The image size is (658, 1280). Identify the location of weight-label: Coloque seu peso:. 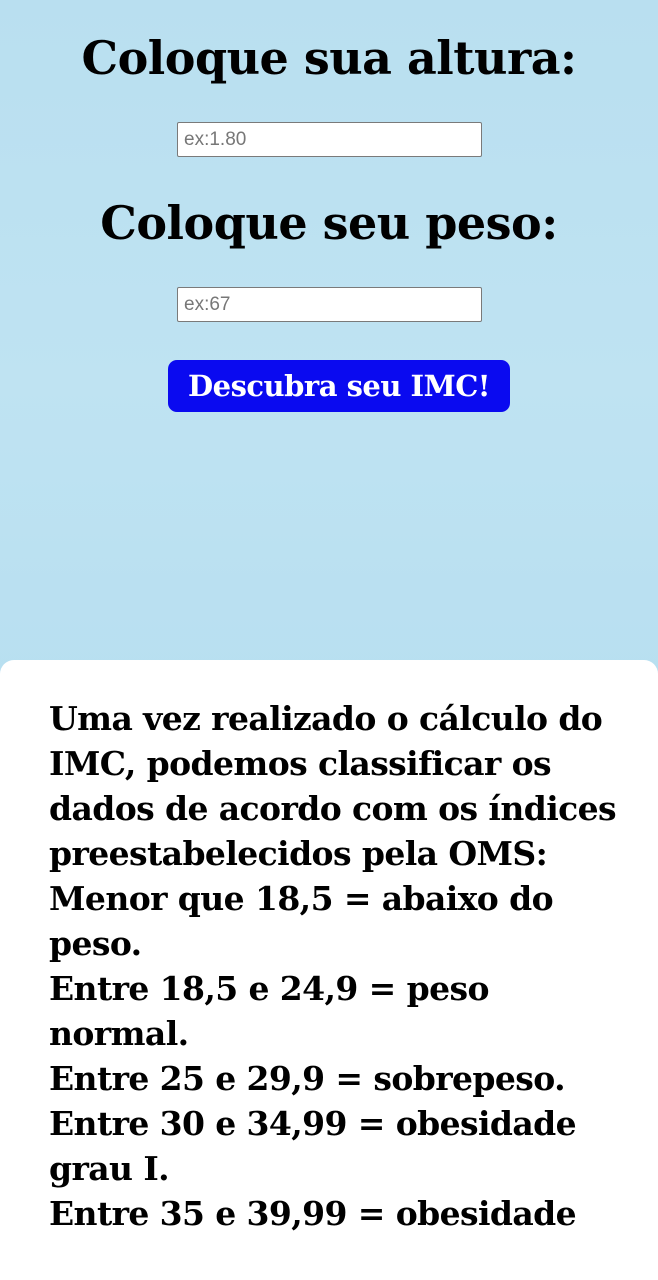
(329, 223).